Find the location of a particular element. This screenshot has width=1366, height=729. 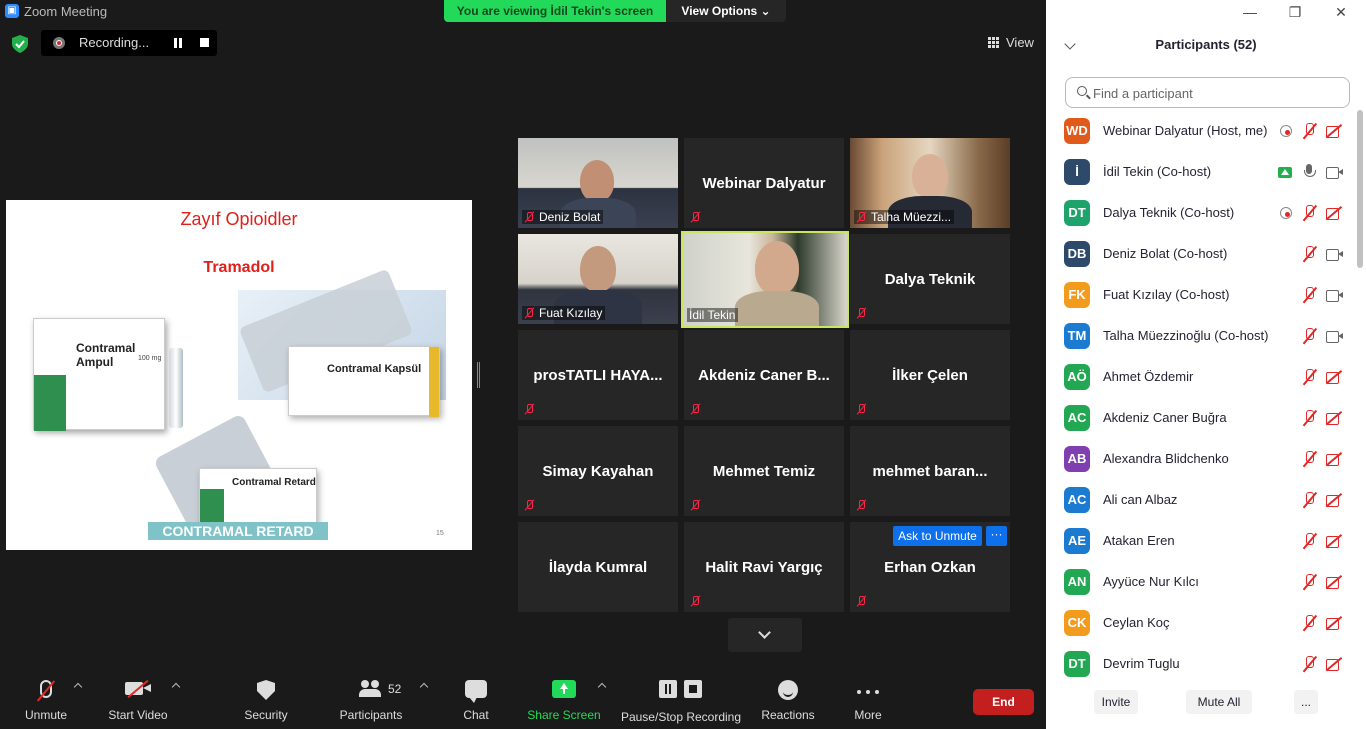

scrollbar-thumb is located at coordinates (1360, 189).